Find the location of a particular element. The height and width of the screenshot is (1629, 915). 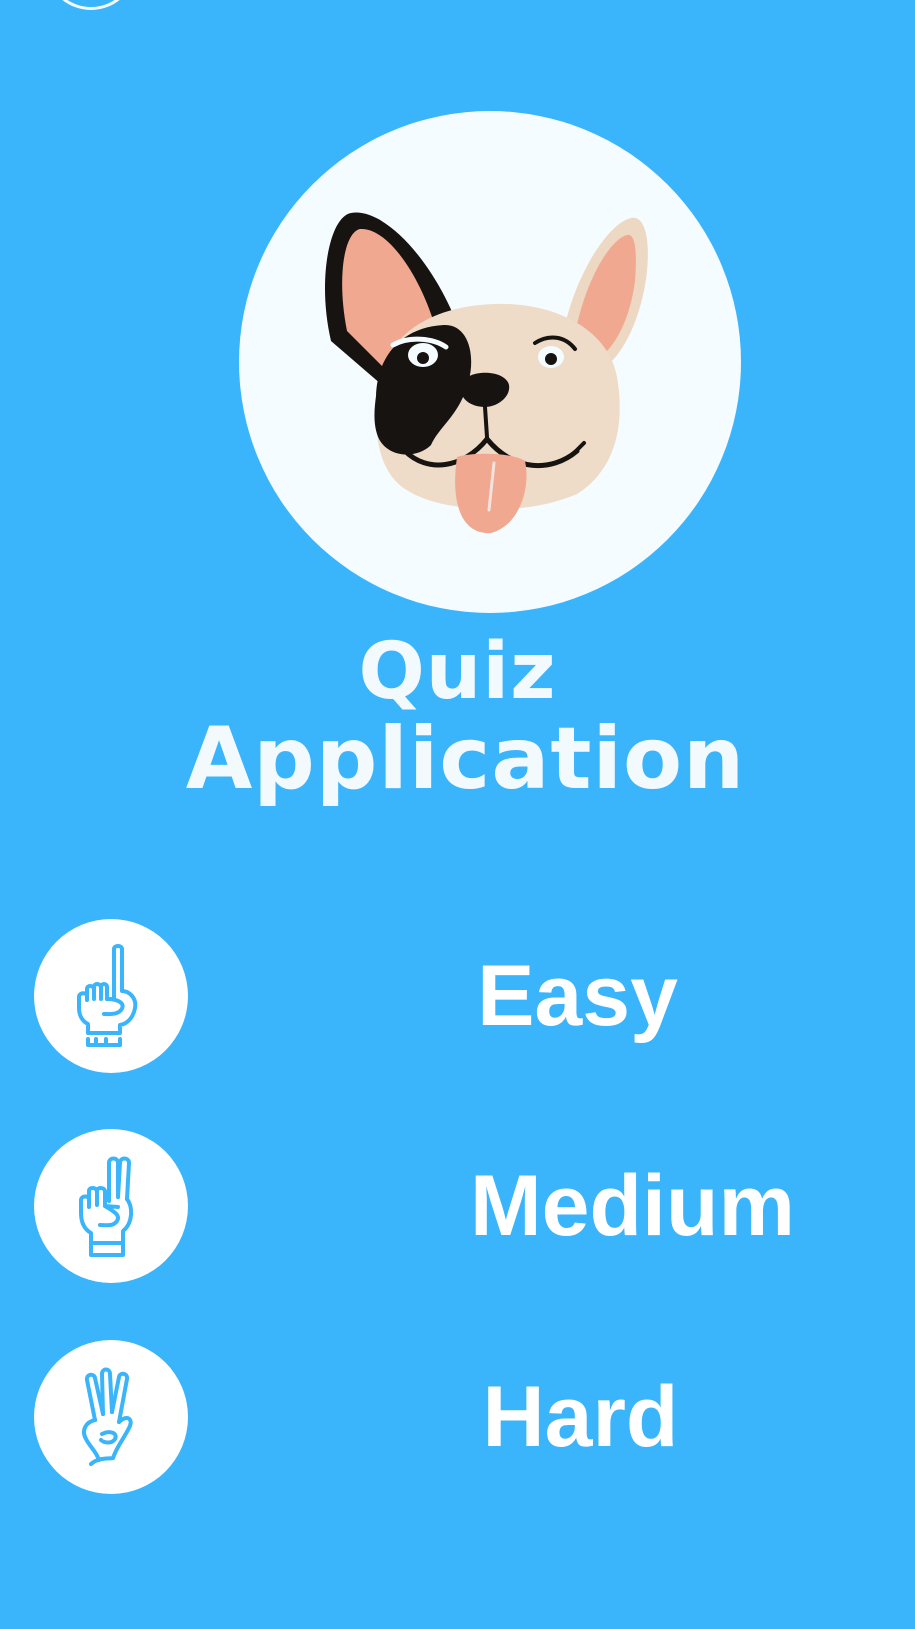

easy-level-icon-button is located at coordinates (111, 996).